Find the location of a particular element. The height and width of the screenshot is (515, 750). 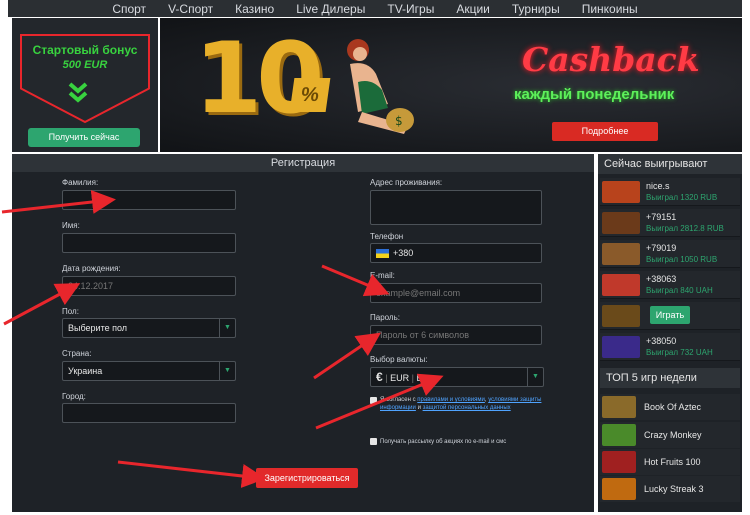

password-label: Пароль: is located at coordinates (385, 317).